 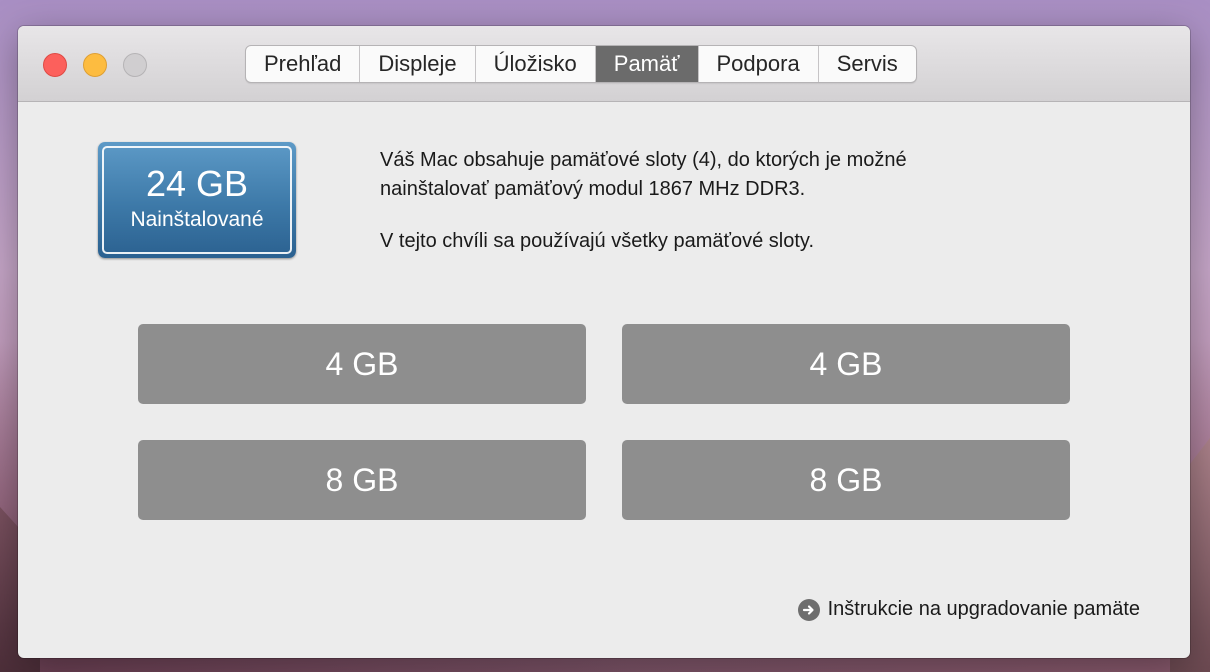 What do you see at coordinates (416, 64) in the screenshot?
I see `tab-displays: Displeje` at bounding box center [416, 64].